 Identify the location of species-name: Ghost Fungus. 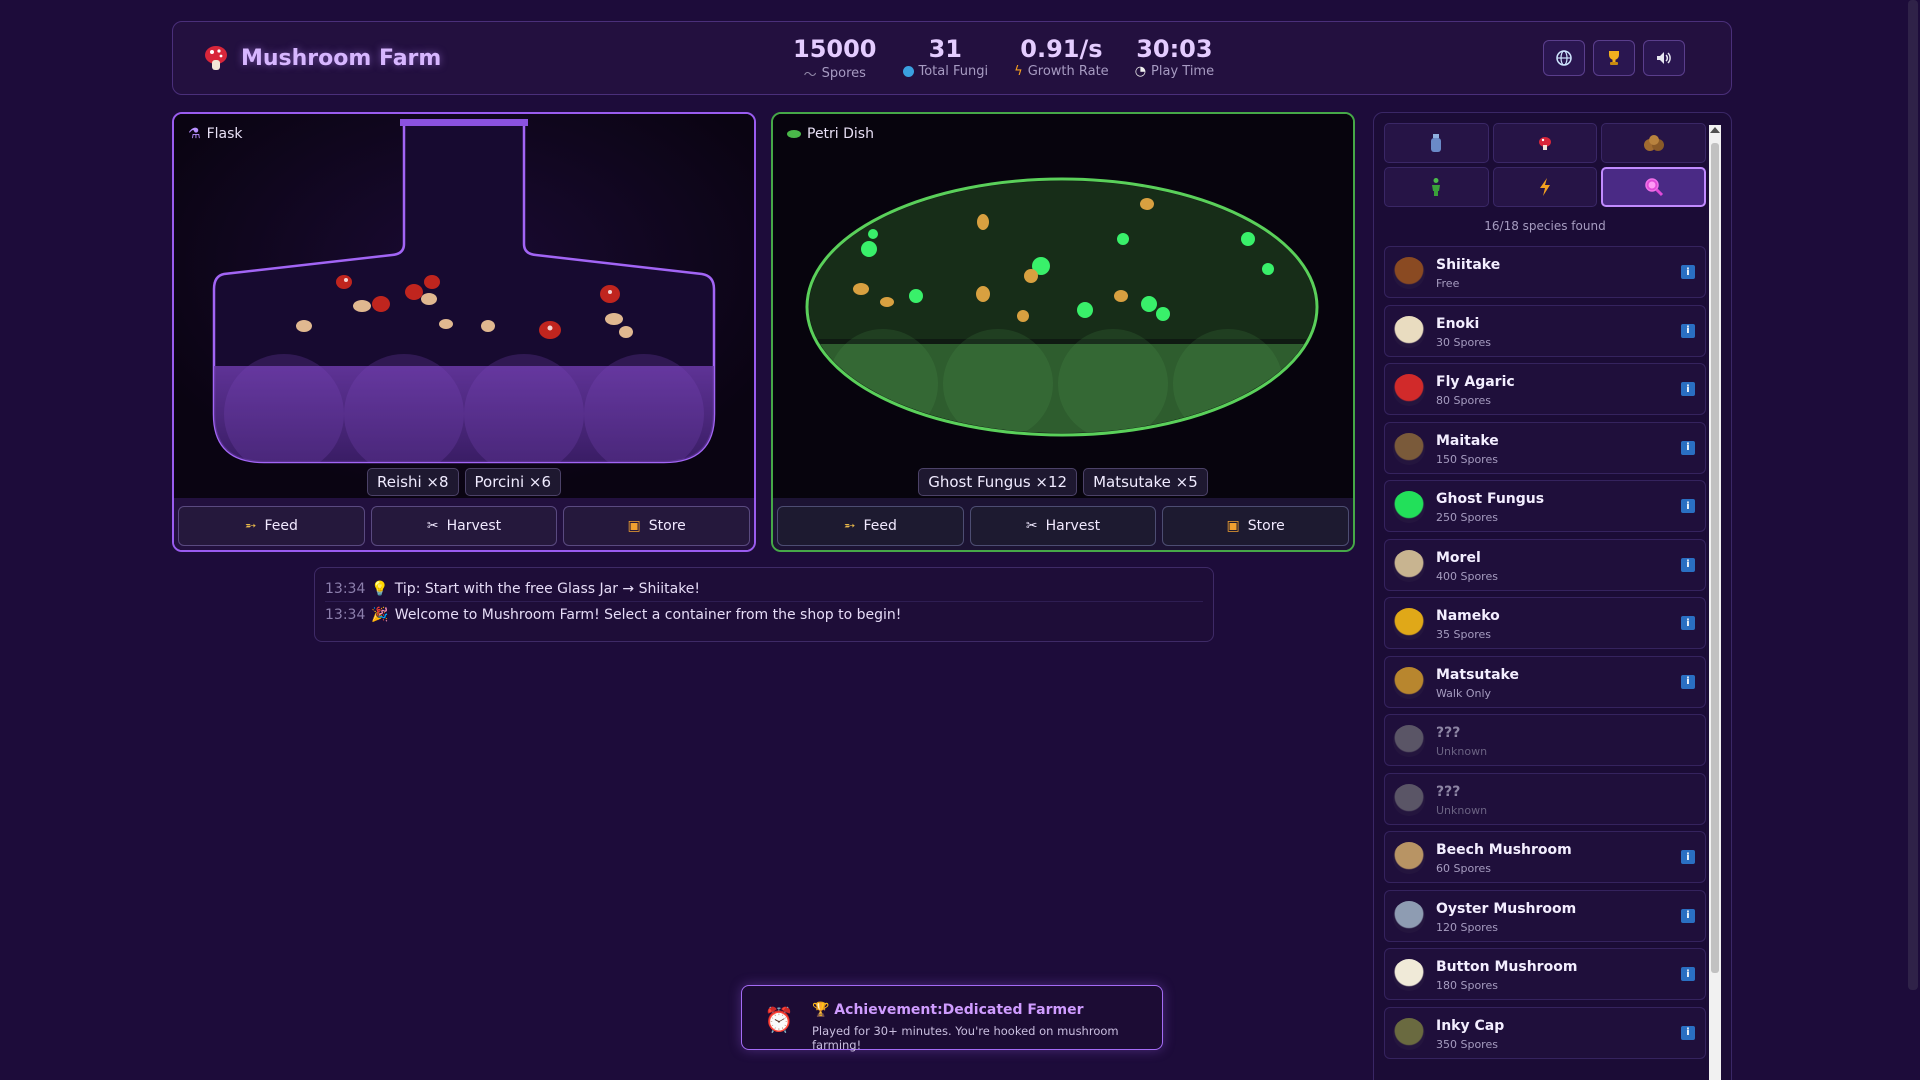
(1490, 499).